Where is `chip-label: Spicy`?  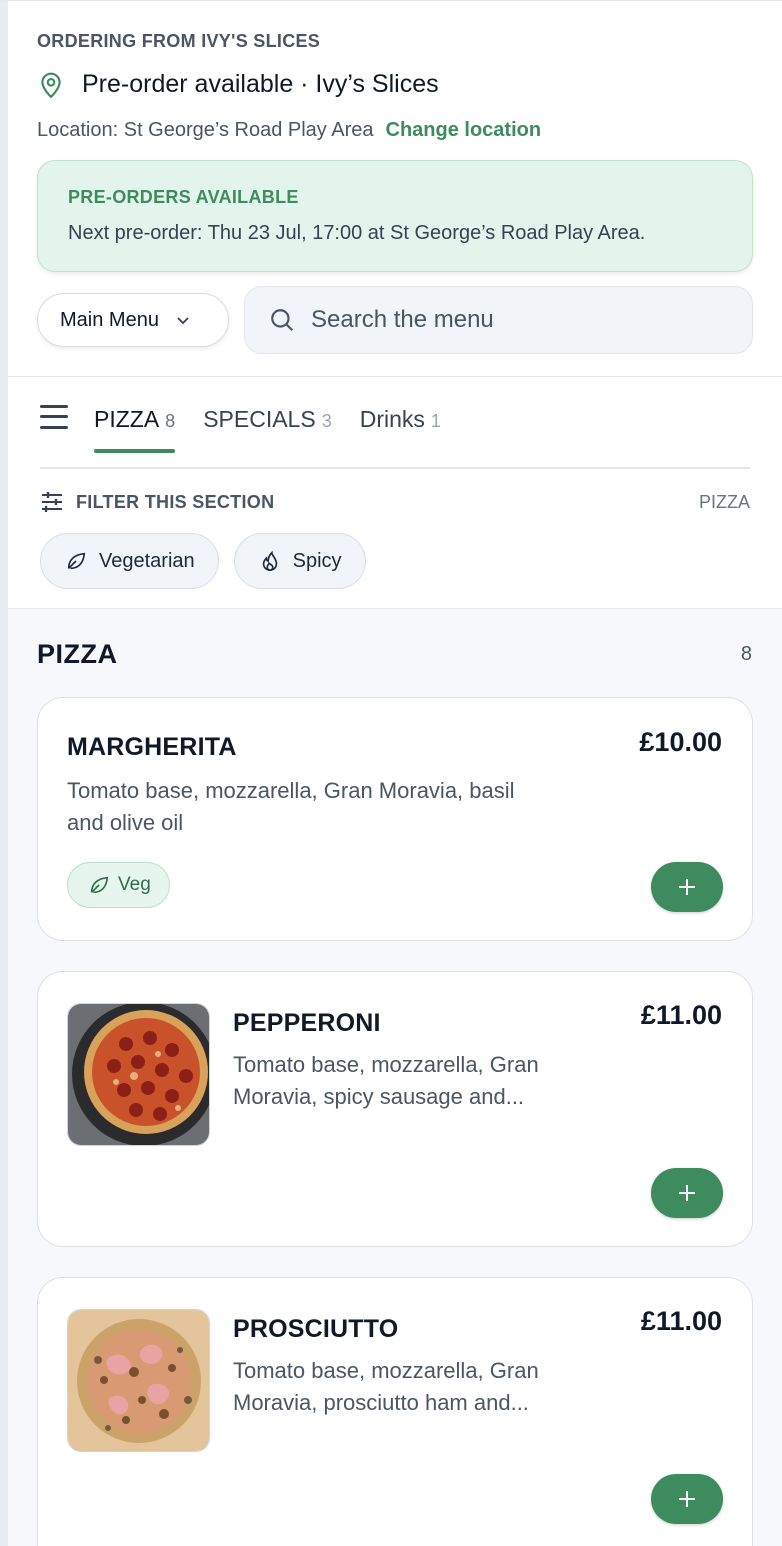 chip-label: Spicy is located at coordinates (317, 560).